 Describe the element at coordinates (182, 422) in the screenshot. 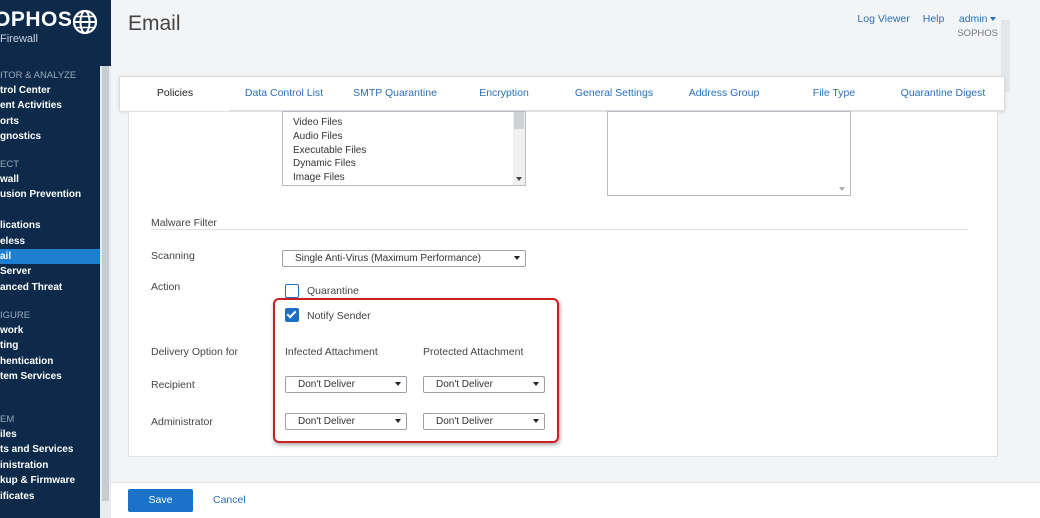

I see `administrator-label: Administrator` at that location.